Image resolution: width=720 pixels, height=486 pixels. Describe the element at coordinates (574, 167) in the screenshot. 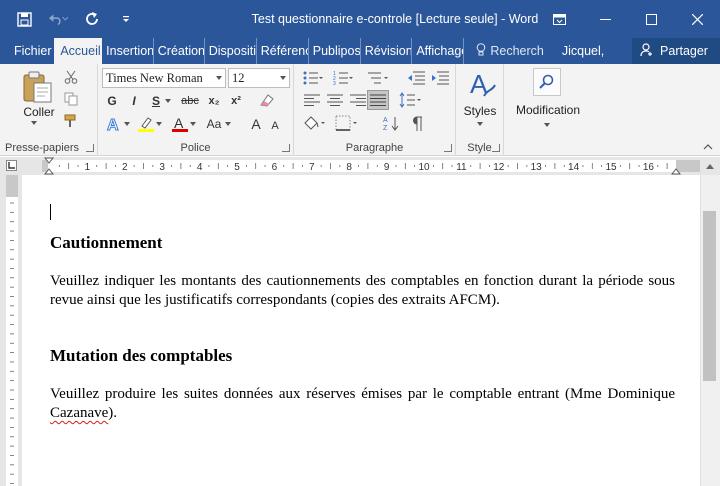

I see `ruler-number: 14` at that location.